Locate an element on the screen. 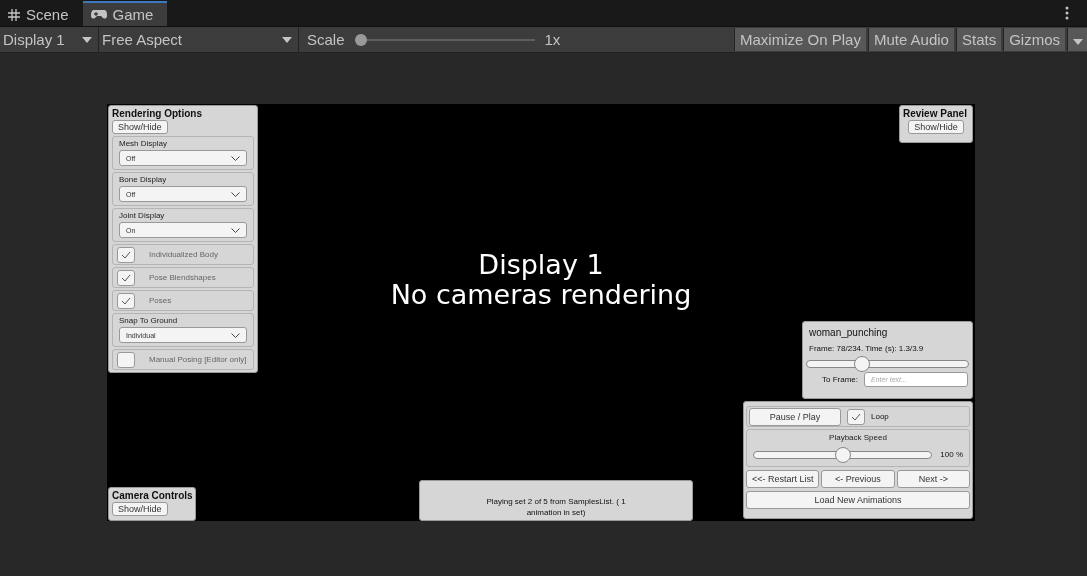  pause-play-button: Pause / Play is located at coordinates (795, 416).